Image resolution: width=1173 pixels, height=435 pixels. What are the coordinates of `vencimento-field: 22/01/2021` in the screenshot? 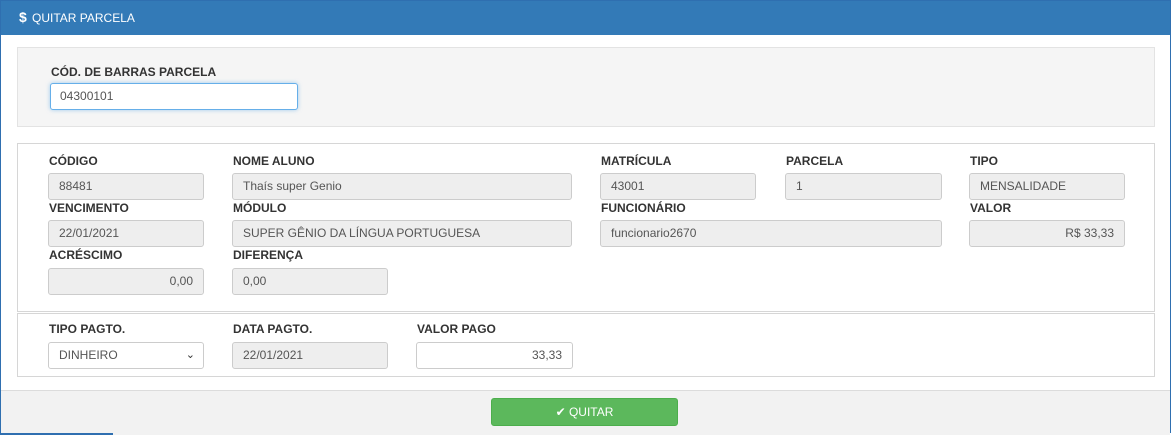 It's located at (126, 233).